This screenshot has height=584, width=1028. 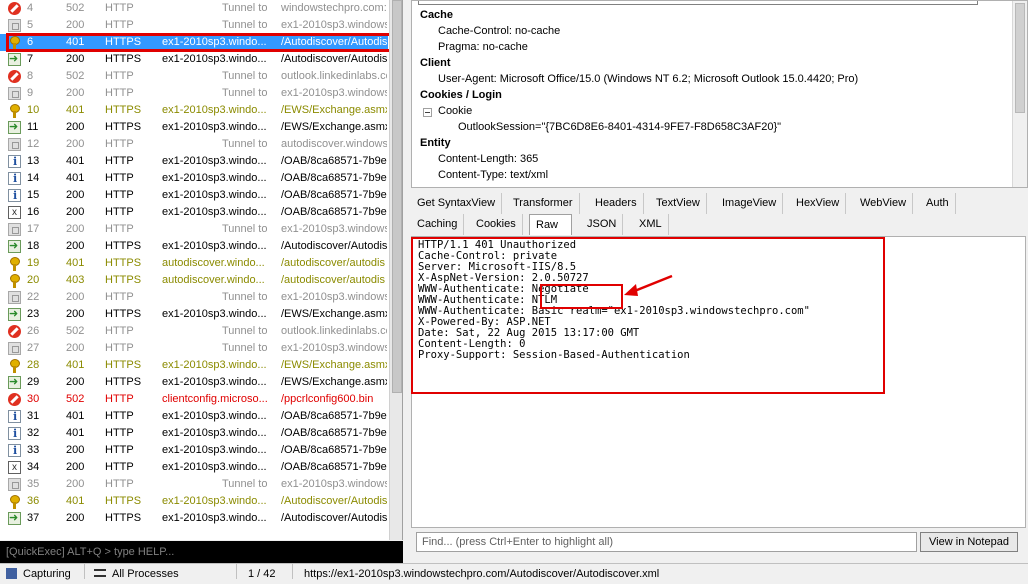 I want to click on capturing-toggle: Capturing, so click(x=38, y=574).